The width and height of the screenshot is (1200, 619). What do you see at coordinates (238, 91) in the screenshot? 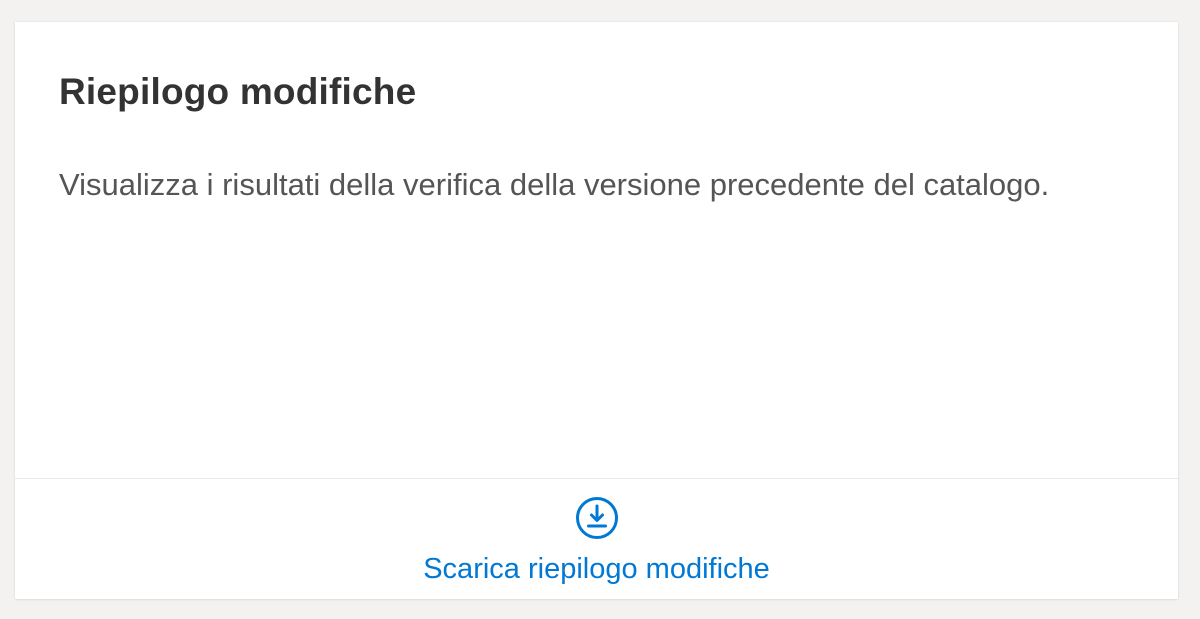
I see `card-title: Riepilogo modifiche` at bounding box center [238, 91].